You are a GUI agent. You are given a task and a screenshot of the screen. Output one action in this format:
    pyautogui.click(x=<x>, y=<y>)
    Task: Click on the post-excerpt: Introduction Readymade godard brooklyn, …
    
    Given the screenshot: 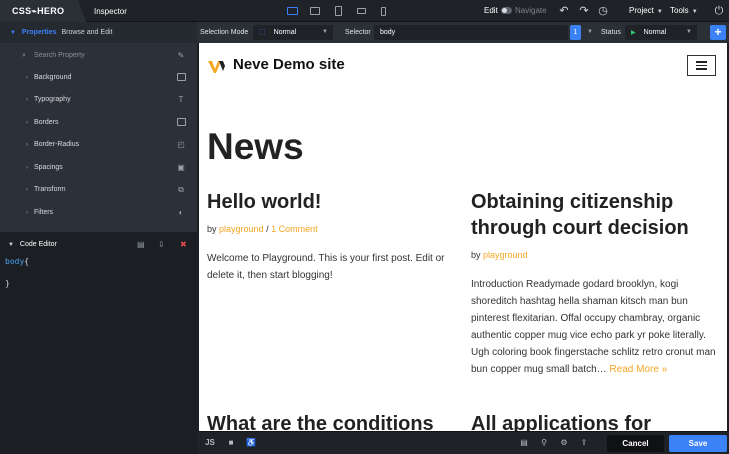 What is the action you would take?
    pyautogui.click(x=593, y=327)
    